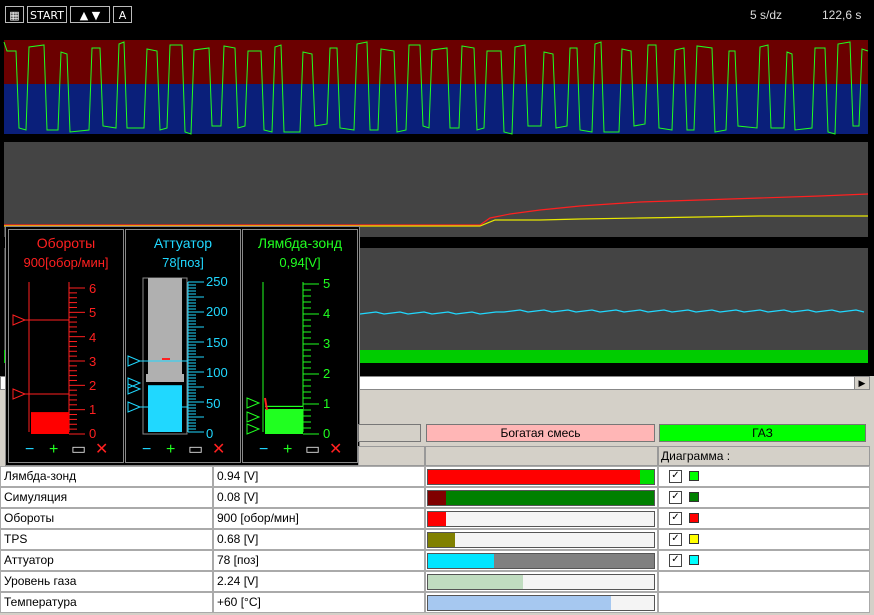 This screenshot has height=615, width=874. I want to click on table-row: Лямбда-зонд 0.94 [V] ✓, so click(435, 476).